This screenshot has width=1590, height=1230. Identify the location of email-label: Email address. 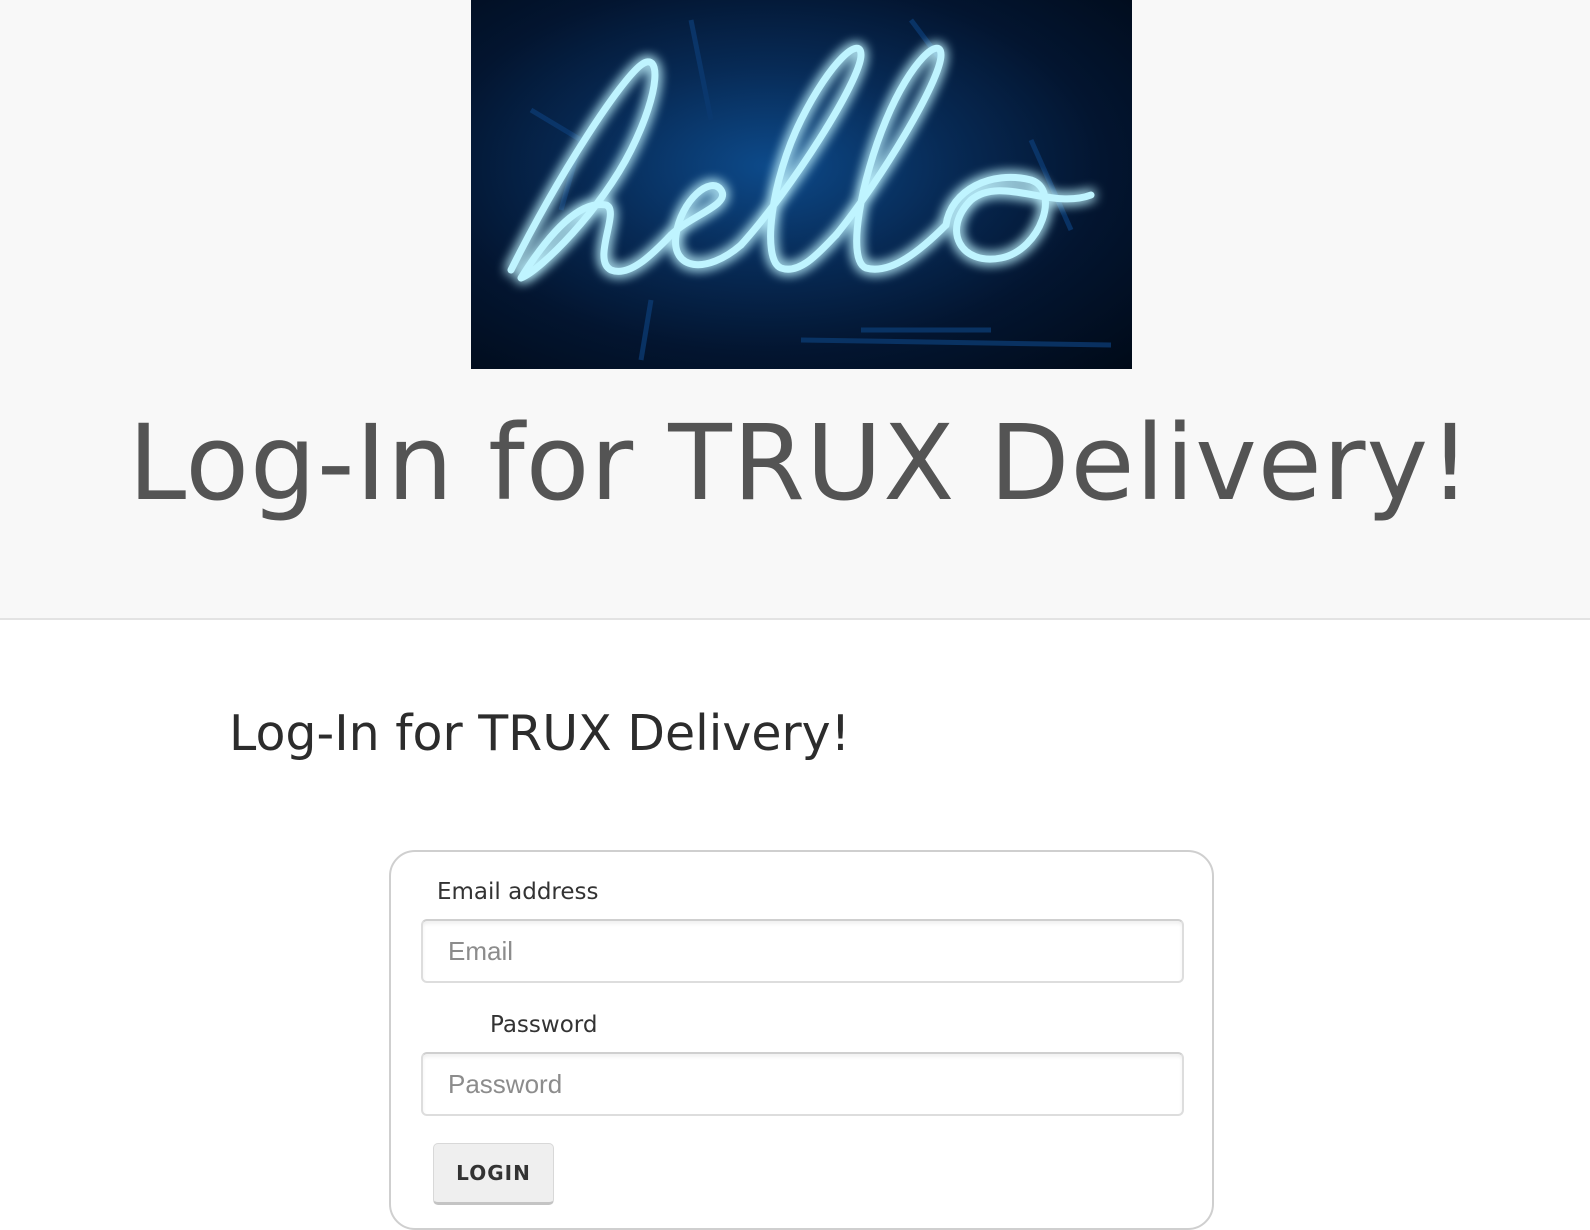
(518, 892).